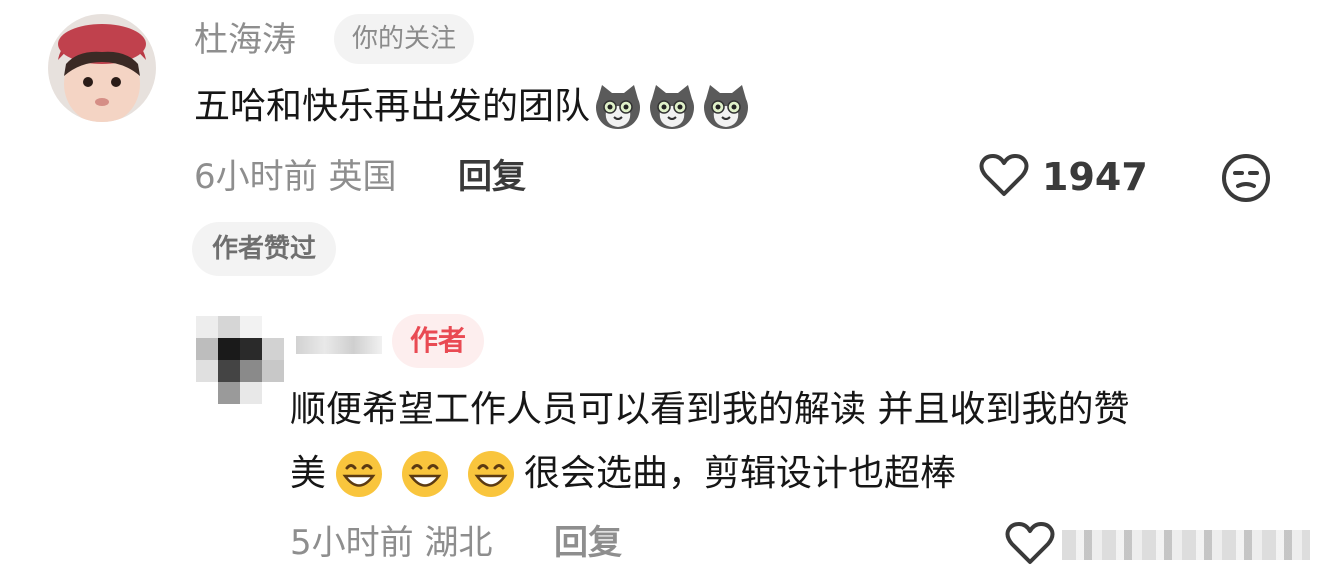  I want to click on comment-meta: 6小时前 英国, so click(295, 177).